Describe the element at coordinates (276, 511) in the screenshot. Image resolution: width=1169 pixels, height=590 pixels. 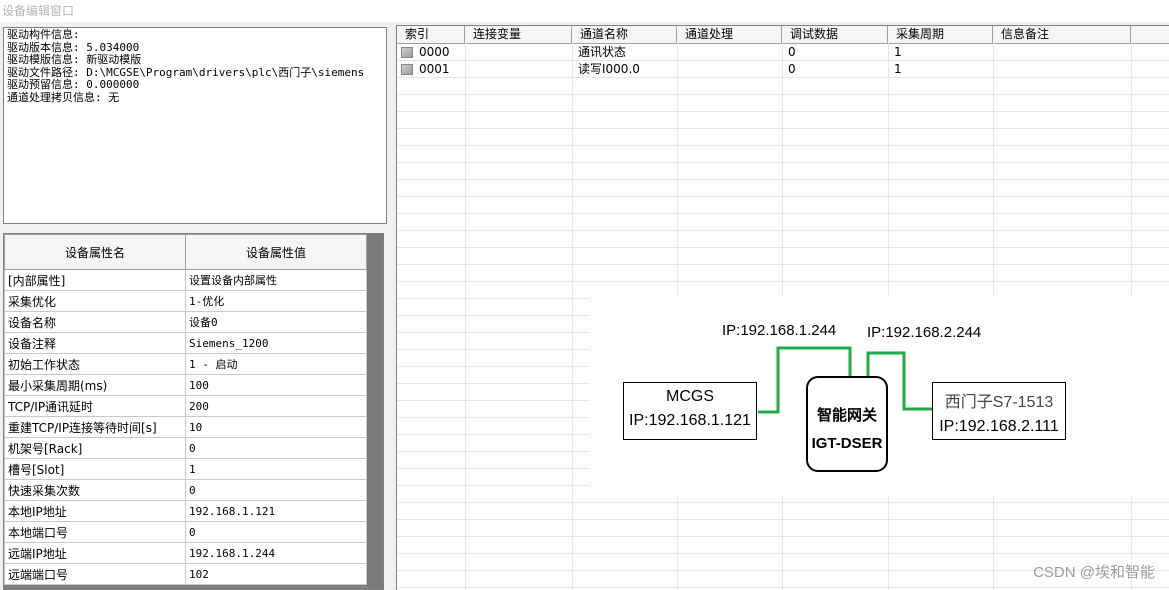
I see `property-value: 192.168.1.121` at that location.